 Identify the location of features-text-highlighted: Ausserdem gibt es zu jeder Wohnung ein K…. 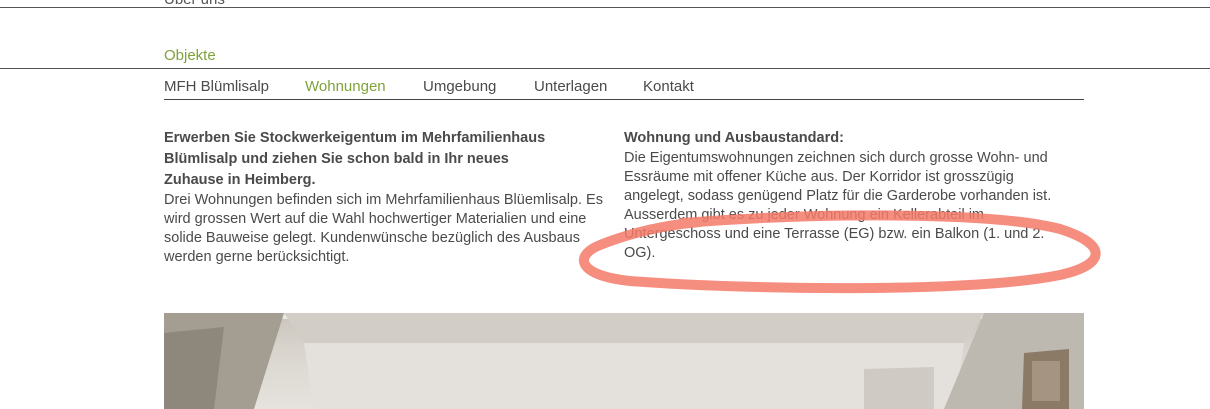
(834, 234).